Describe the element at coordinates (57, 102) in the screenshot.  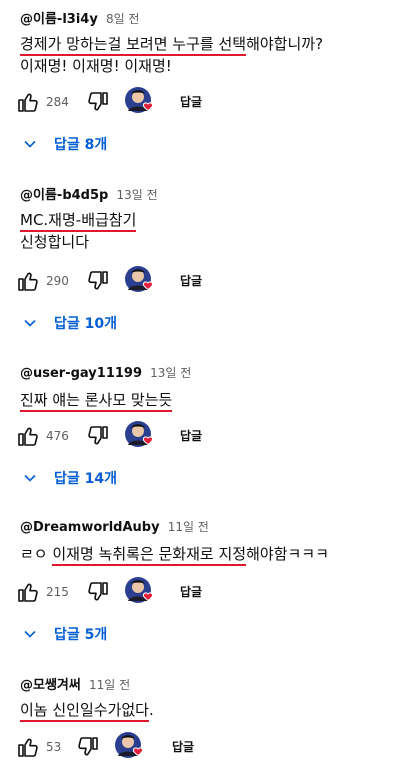
I see `like-count: 284` at that location.